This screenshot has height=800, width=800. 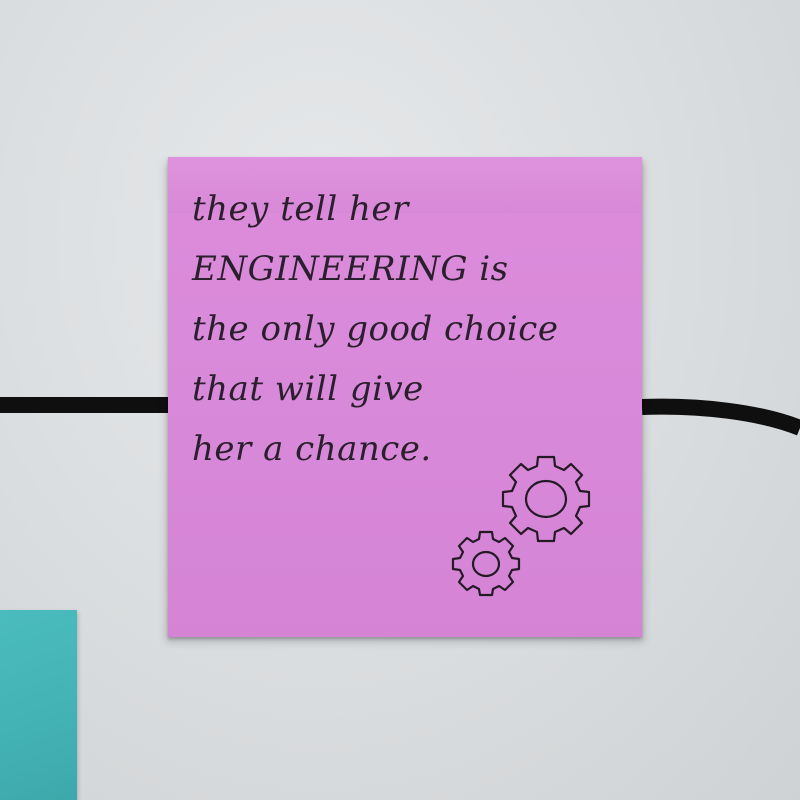 What do you see at coordinates (38, 705) in the screenshot?
I see `teal-sticky-note` at bounding box center [38, 705].